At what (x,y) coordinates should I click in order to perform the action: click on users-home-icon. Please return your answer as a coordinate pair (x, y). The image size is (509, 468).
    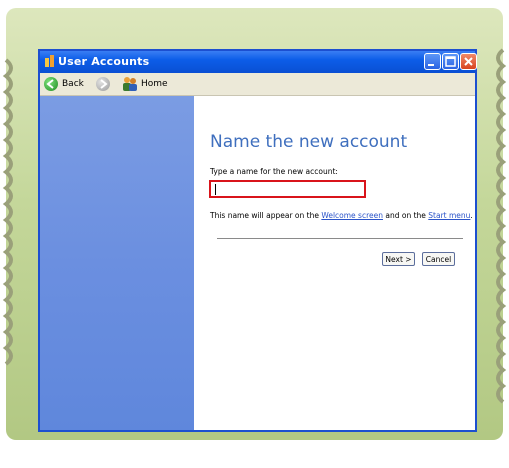
    Looking at the image, I should click on (130, 84).